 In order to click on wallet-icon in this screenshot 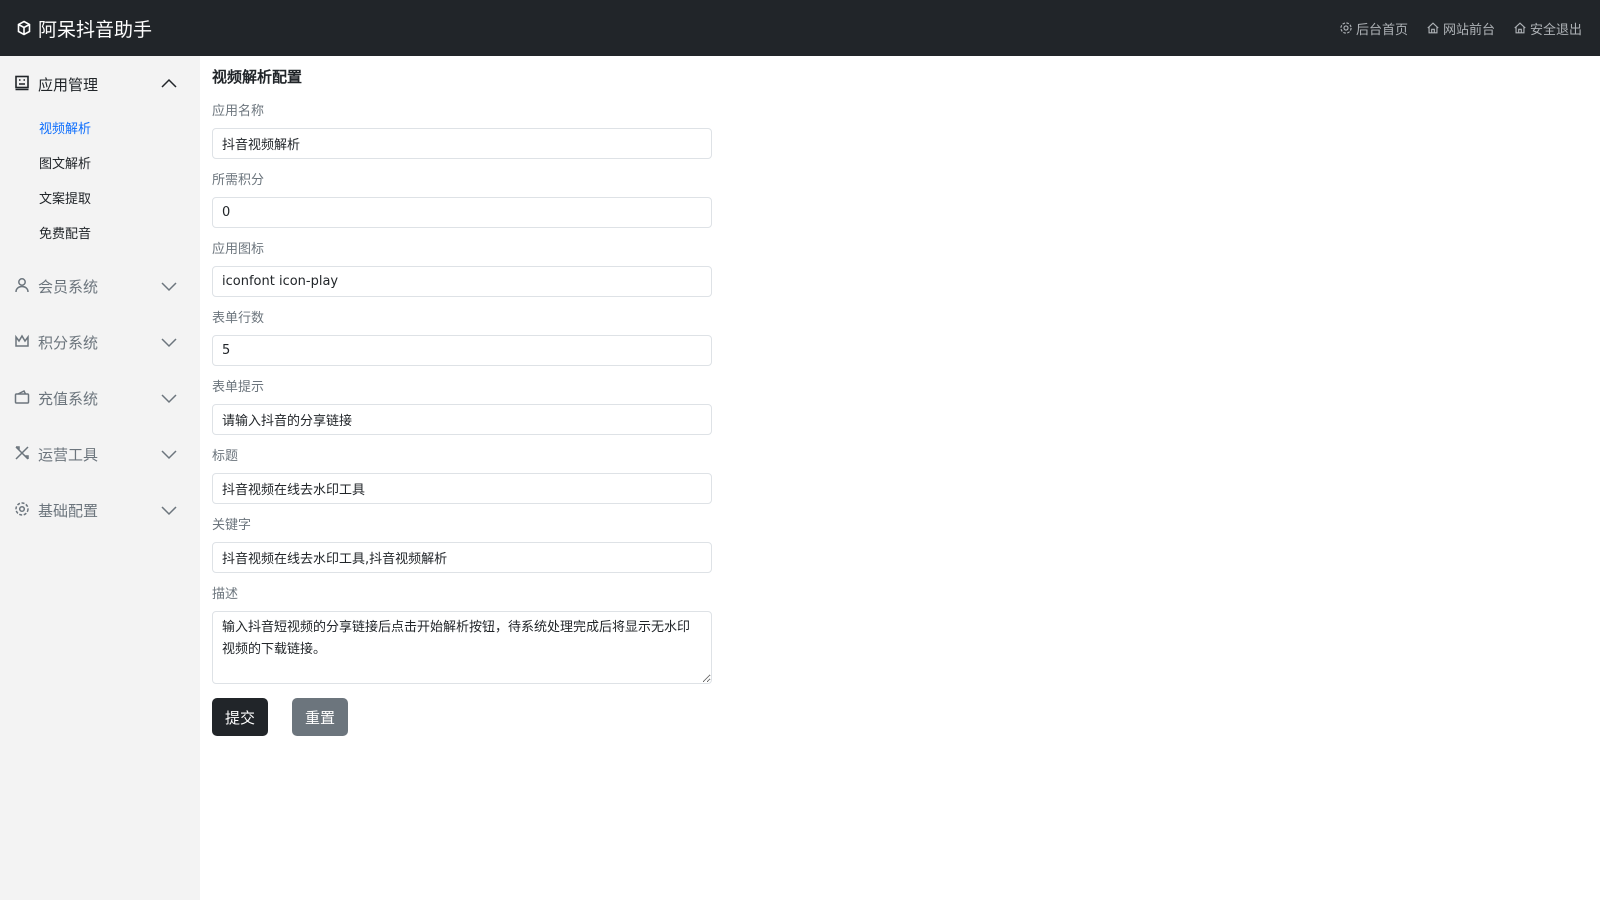, I will do `click(23, 398)`.